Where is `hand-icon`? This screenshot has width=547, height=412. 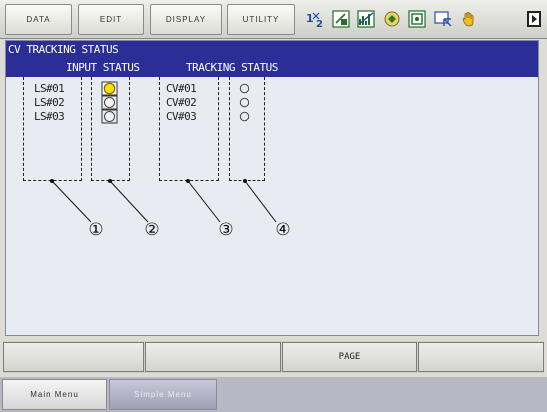 hand-icon is located at coordinates (468, 19).